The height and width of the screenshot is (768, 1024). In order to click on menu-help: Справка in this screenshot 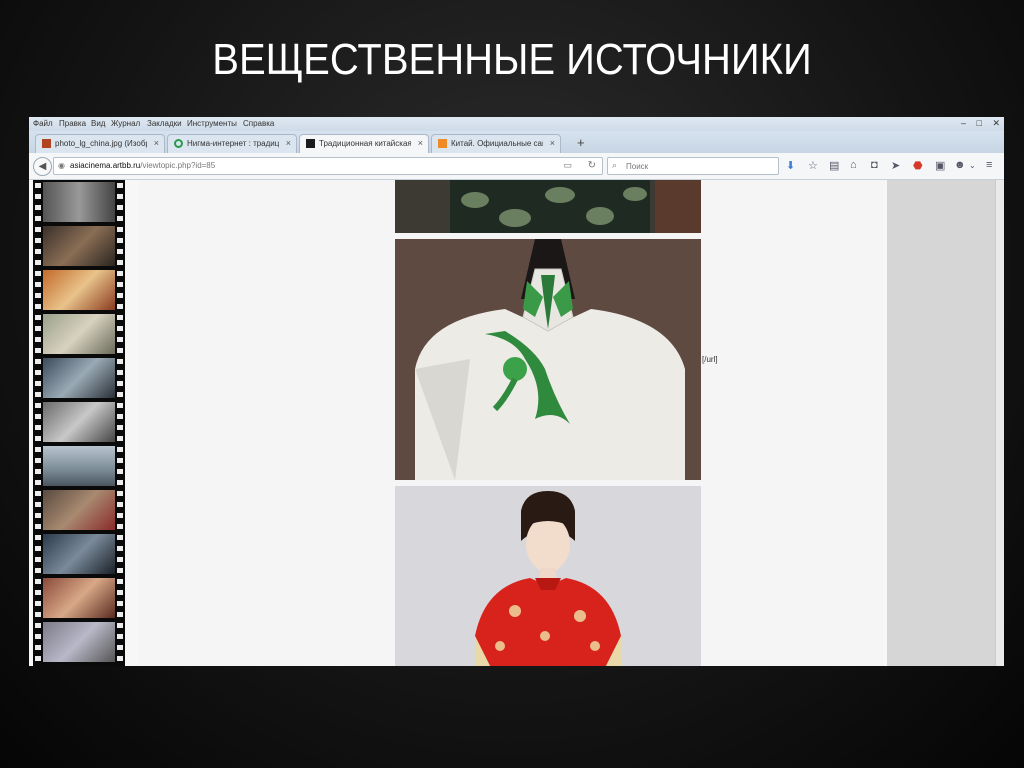, I will do `click(258, 123)`.